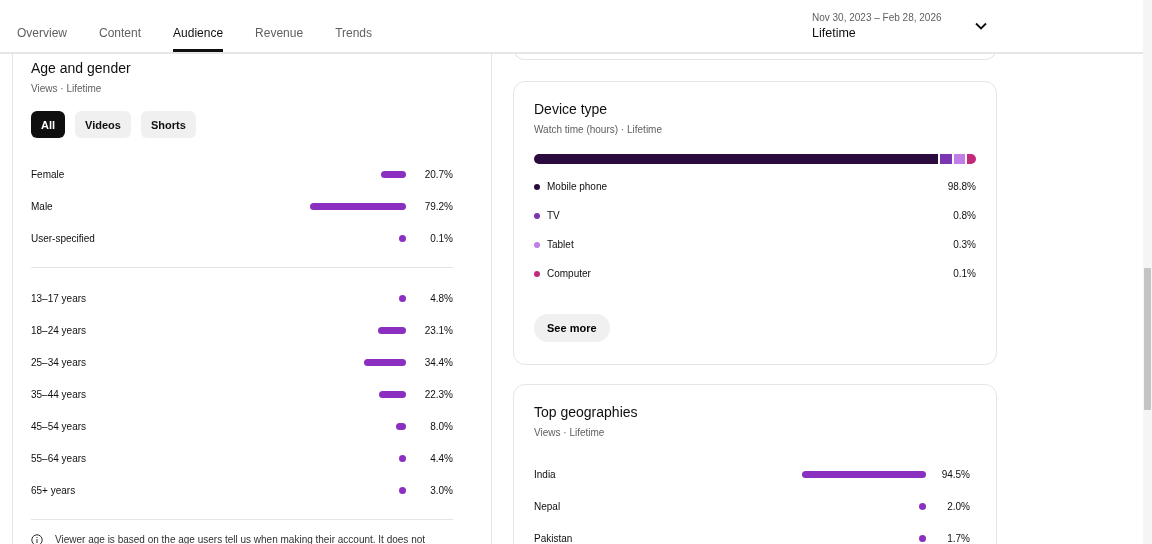  What do you see at coordinates (964, 215) in the screenshot?
I see `percentage: 0.8%` at bounding box center [964, 215].